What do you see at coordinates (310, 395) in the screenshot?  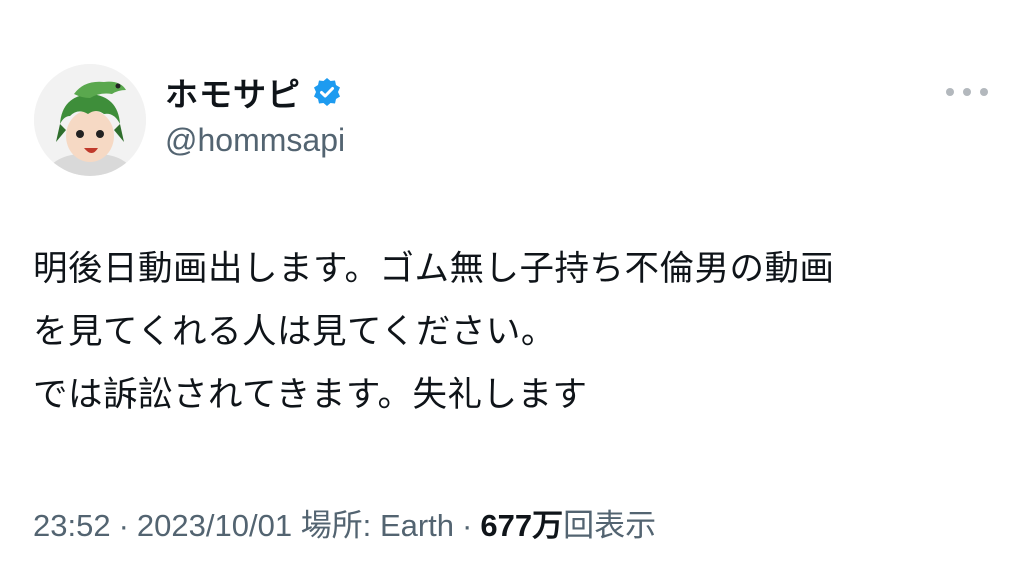 I see `tweet-text-line: では訴訟されてきます。失礼します` at bounding box center [310, 395].